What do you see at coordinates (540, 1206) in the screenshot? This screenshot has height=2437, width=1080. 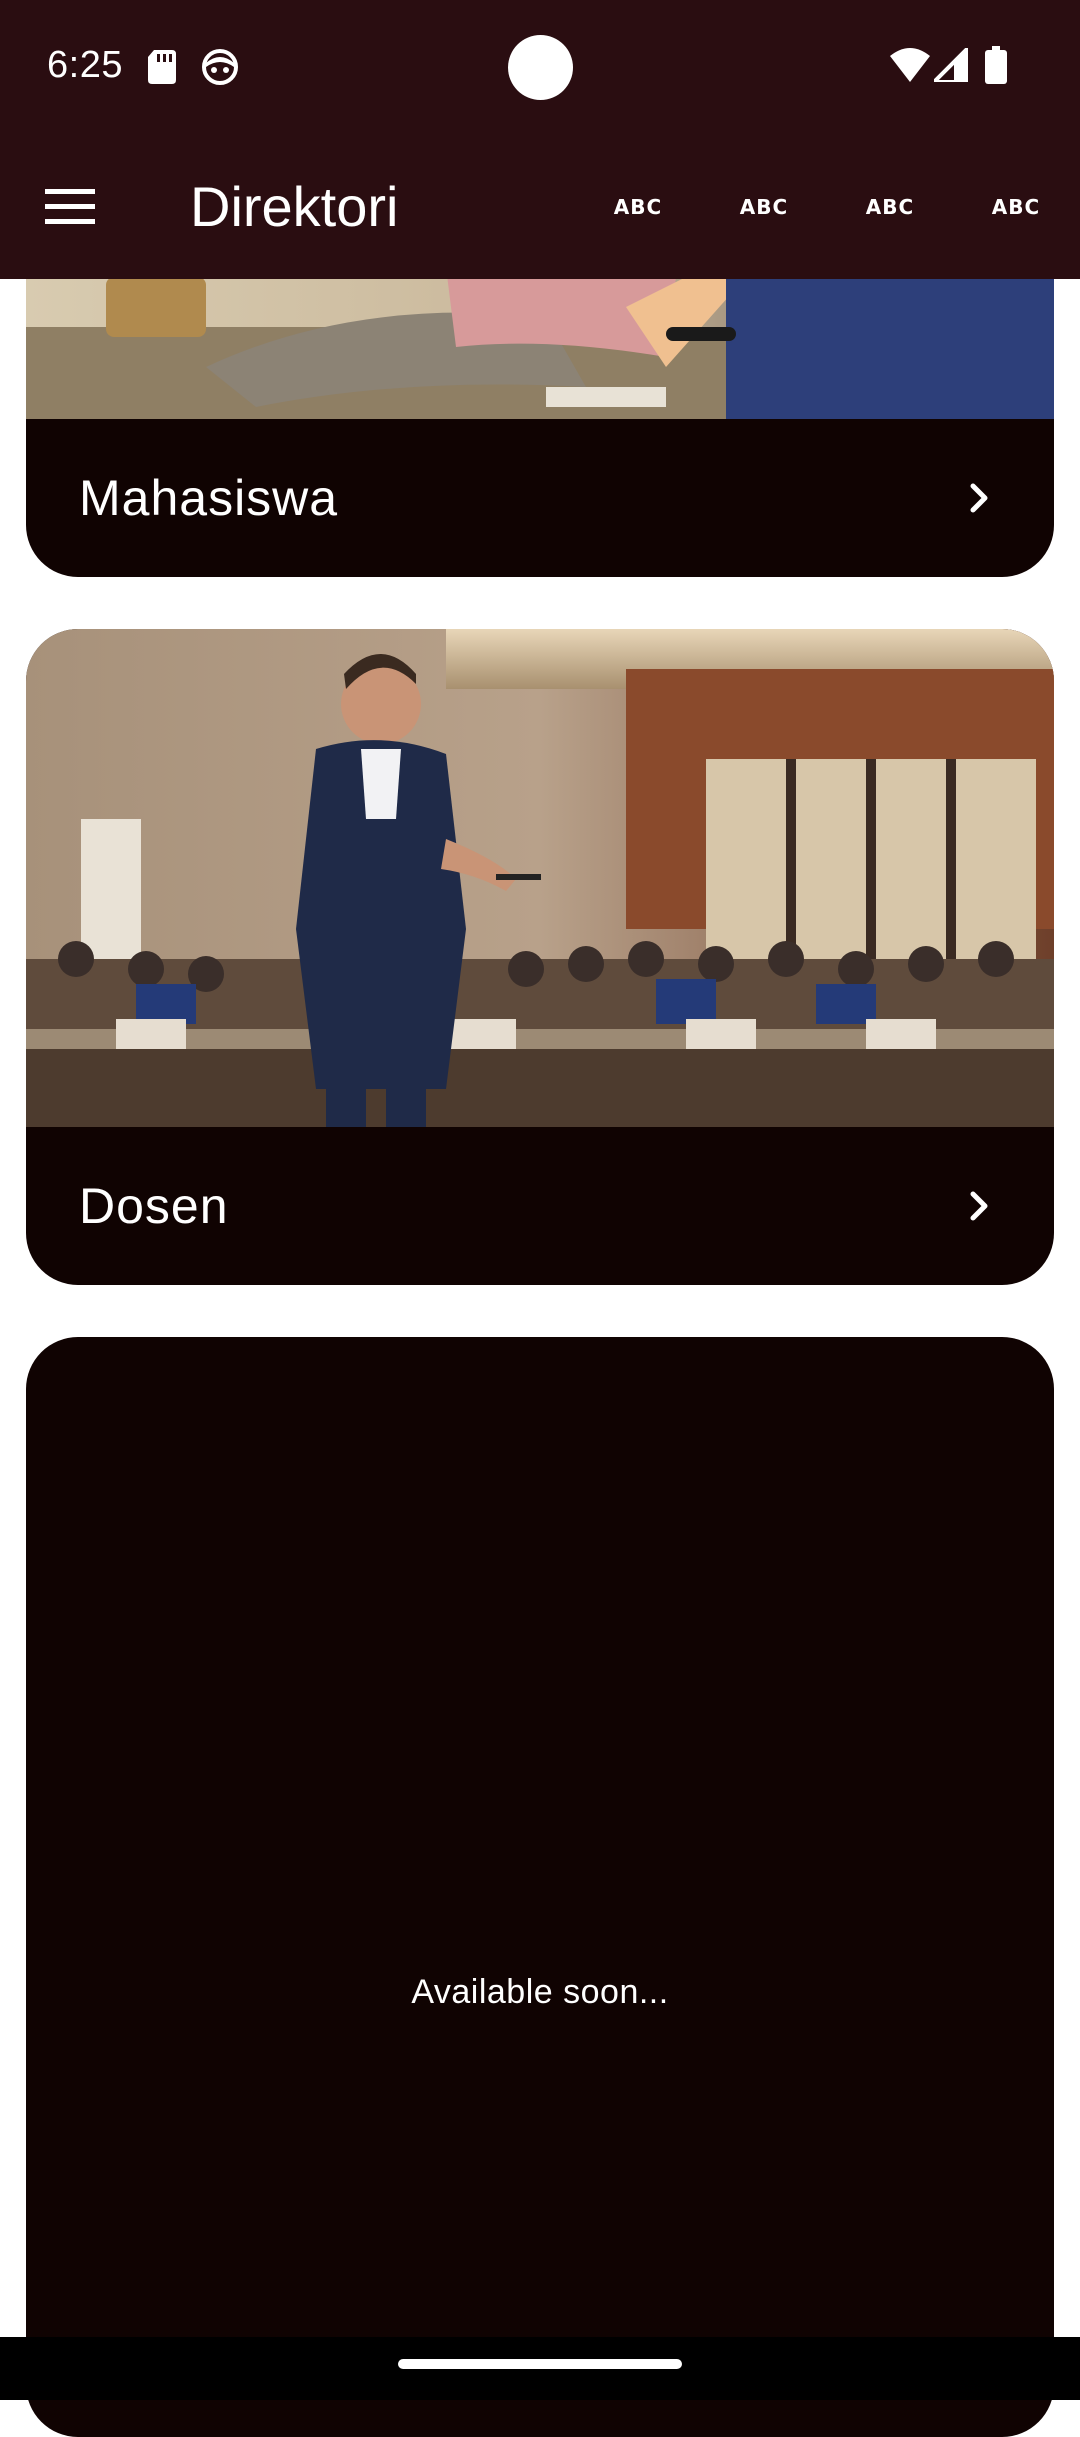 I see `card-footer-dosen: Dosen` at bounding box center [540, 1206].